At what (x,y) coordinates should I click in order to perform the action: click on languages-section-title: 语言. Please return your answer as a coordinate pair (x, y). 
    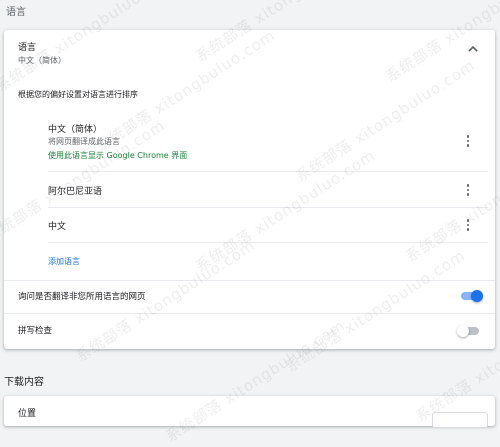
    Looking at the image, I should click on (16, 12).